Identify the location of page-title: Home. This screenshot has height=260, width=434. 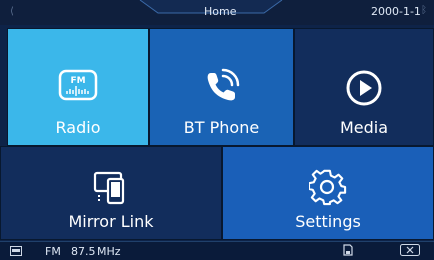
(220, 11).